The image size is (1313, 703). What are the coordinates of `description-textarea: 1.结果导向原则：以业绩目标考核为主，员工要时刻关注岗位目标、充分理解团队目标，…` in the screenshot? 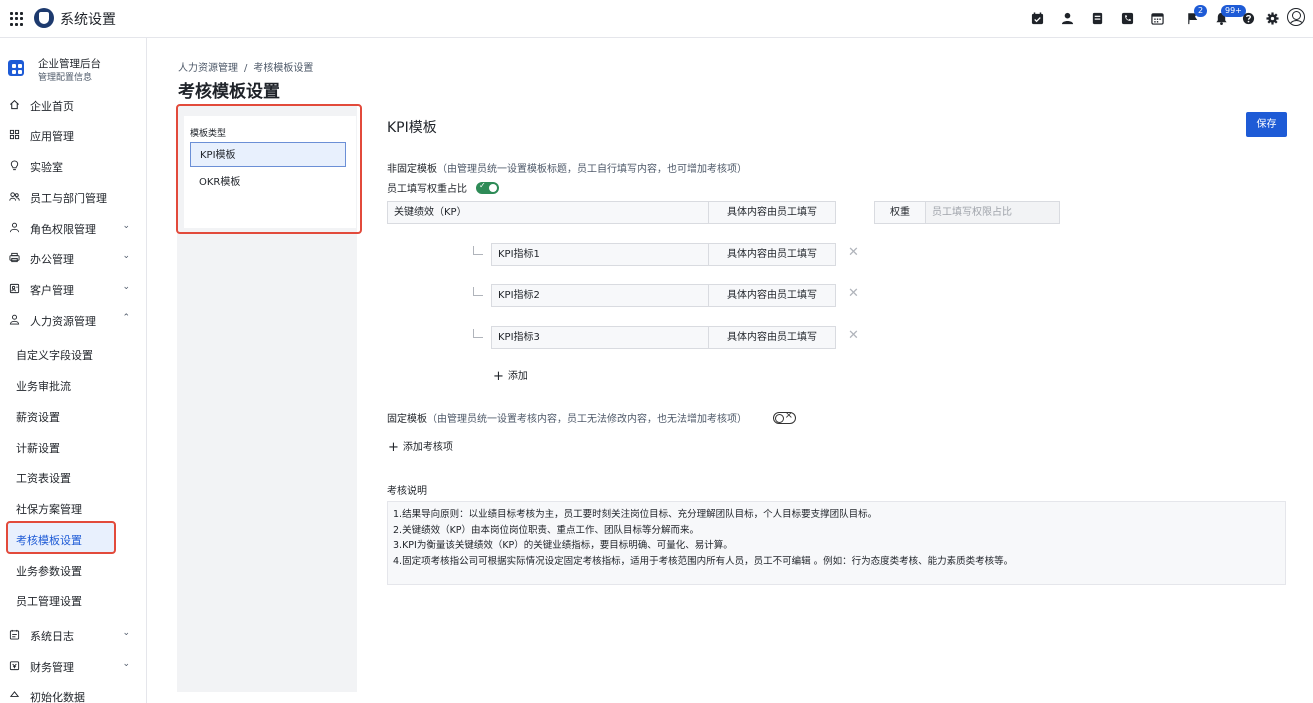 It's located at (836, 543).